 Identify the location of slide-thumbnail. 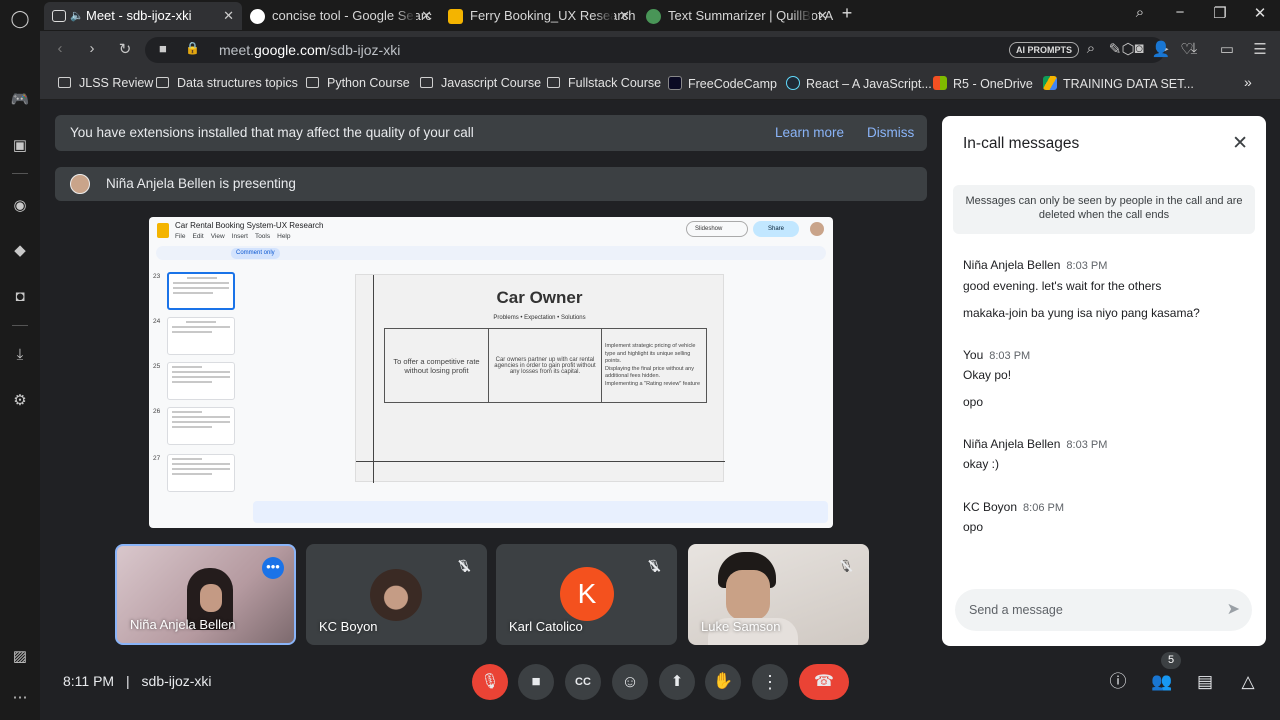
(201, 473).